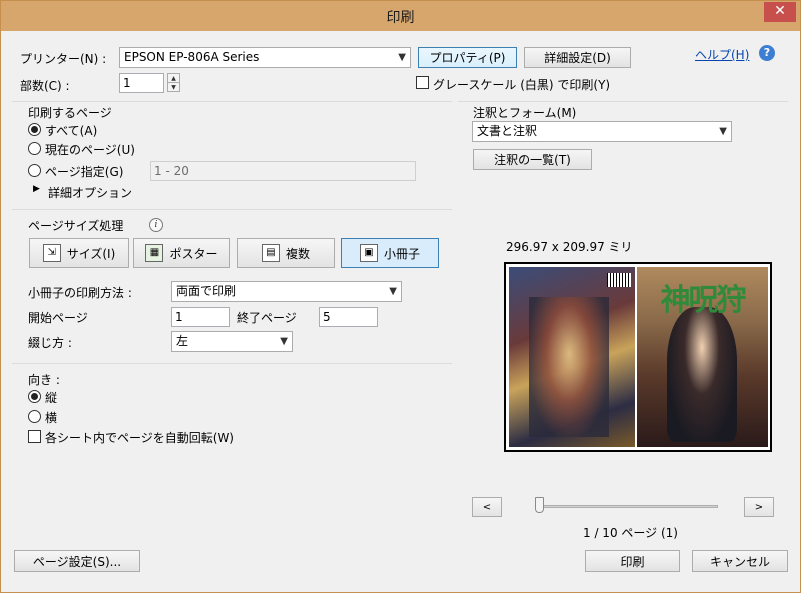 The height and width of the screenshot is (593, 801). I want to click on printer-select: EPSON EP-806A Series ▼, so click(265, 57).